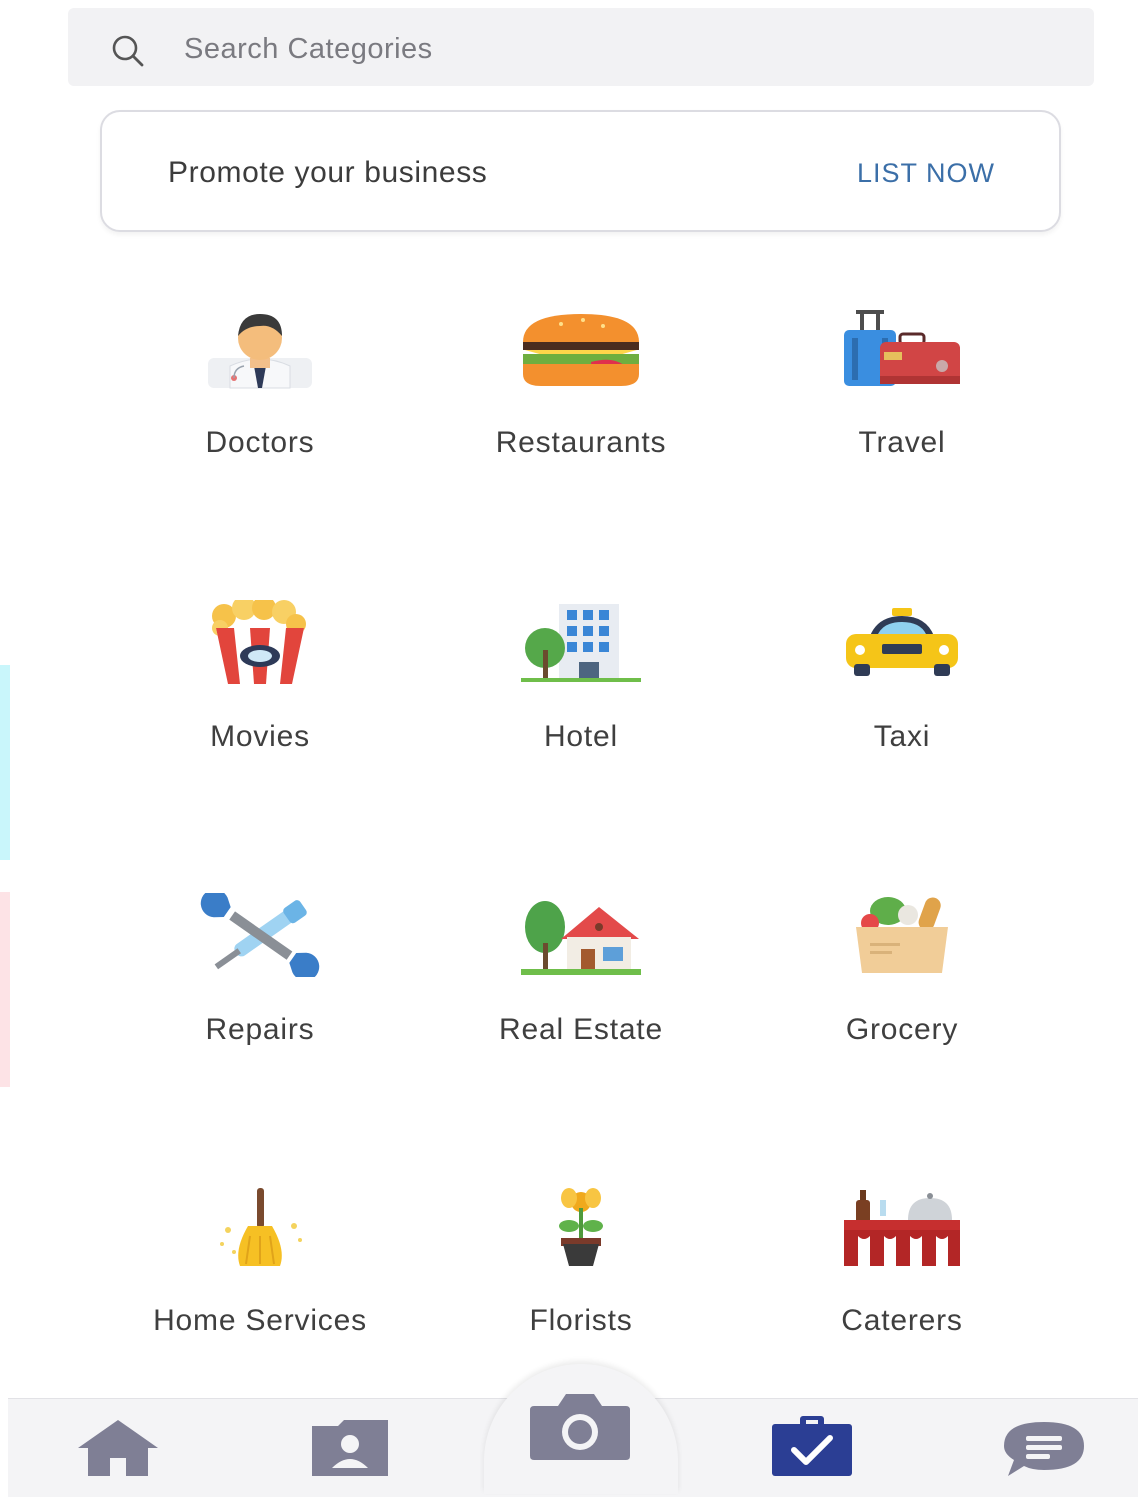 The image size is (1138, 1497). What do you see at coordinates (926, 173) in the screenshot?
I see `list-now-button: LIST NOW` at bounding box center [926, 173].